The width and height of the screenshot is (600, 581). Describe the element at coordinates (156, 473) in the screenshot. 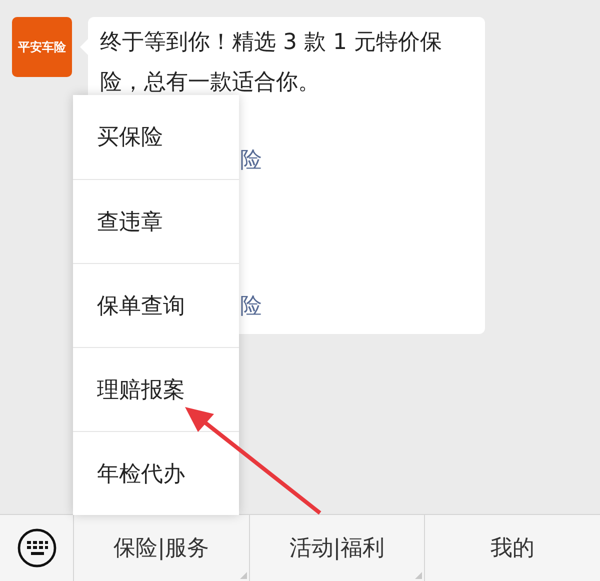

I see `menu-item: 年检代办` at that location.